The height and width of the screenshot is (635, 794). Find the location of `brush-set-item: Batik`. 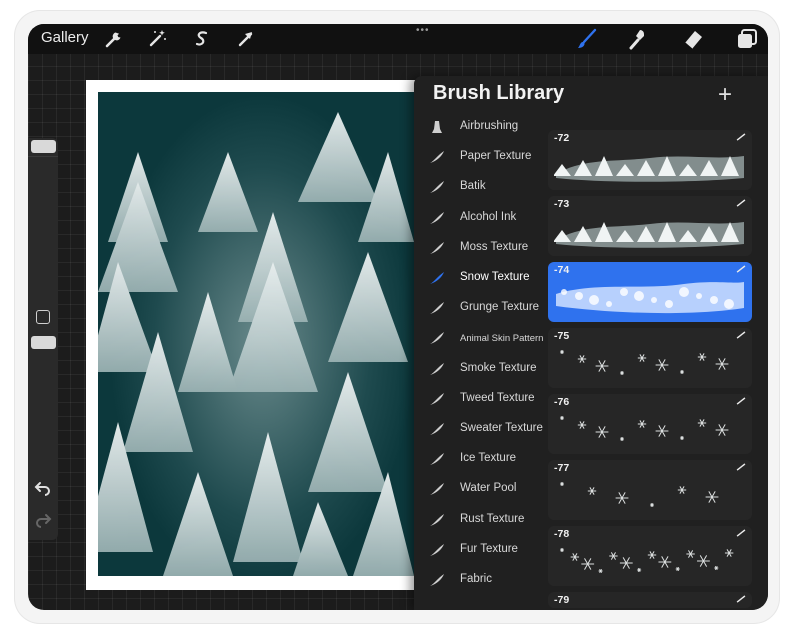

brush-set-item: Batik is located at coordinates (489, 188).